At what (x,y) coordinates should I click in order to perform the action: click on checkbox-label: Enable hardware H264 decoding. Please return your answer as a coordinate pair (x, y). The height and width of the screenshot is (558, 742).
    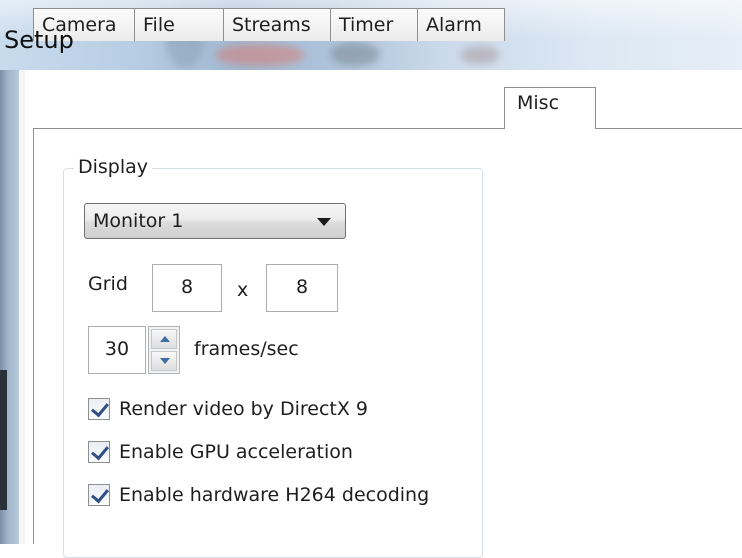
    Looking at the image, I should click on (274, 495).